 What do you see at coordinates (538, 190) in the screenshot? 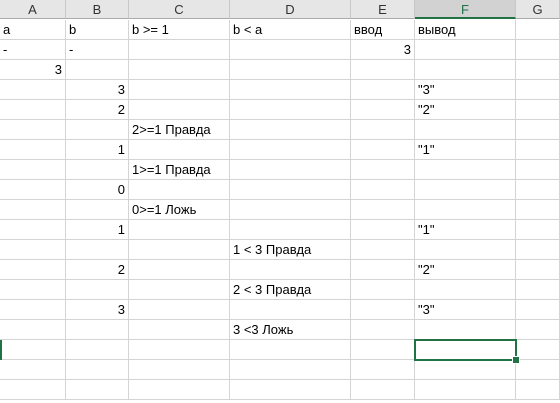
I see `cell-g9` at bounding box center [538, 190].